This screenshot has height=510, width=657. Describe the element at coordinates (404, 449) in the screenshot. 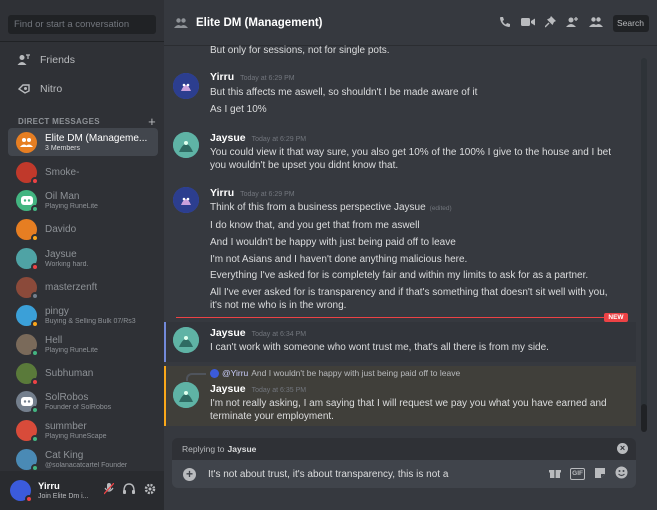

I see `replying-bar: Replying to Jaysue ×` at that location.